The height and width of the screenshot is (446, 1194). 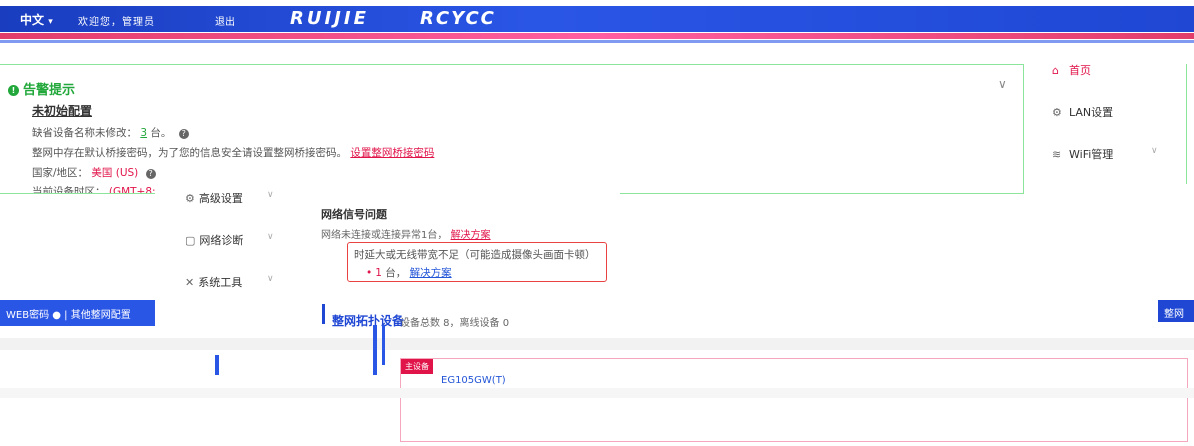 What do you see at coordinates (41, 88) in the screenshot?
I see `alert-title: ! 告警提示` at bounding box center [41, 88].